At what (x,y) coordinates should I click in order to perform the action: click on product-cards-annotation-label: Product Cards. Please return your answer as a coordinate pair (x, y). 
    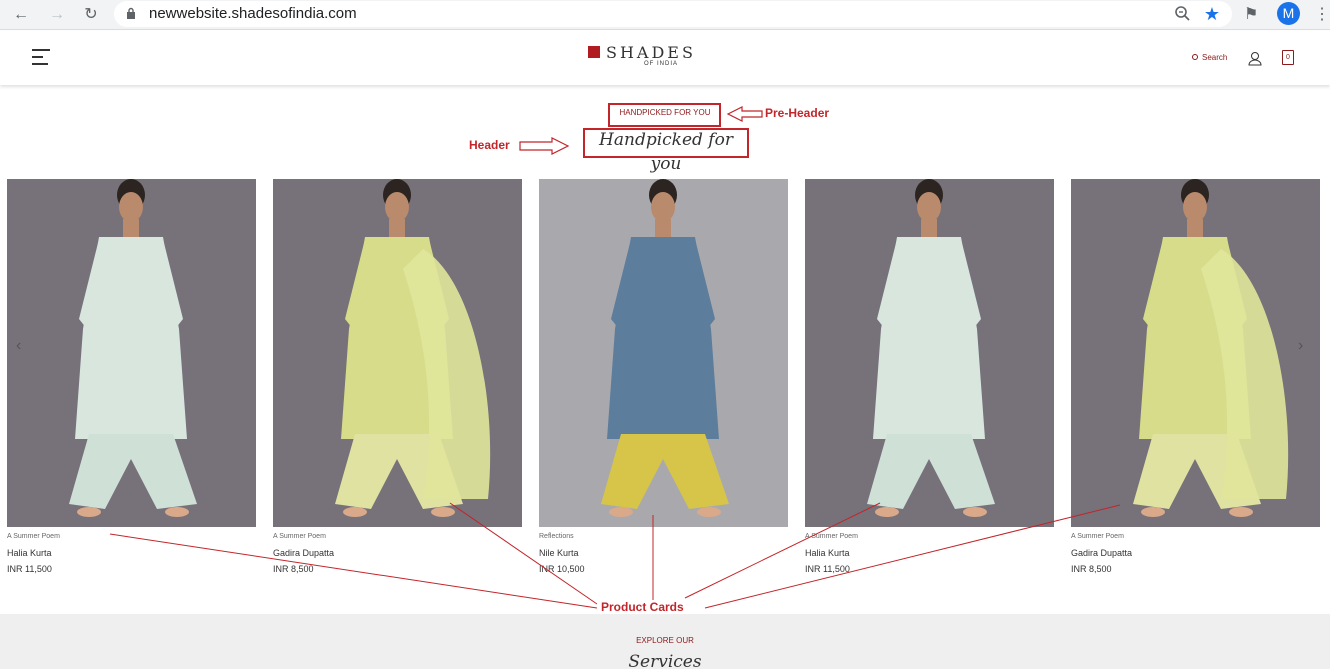
    Looking at the image, I should click on (642, 607).